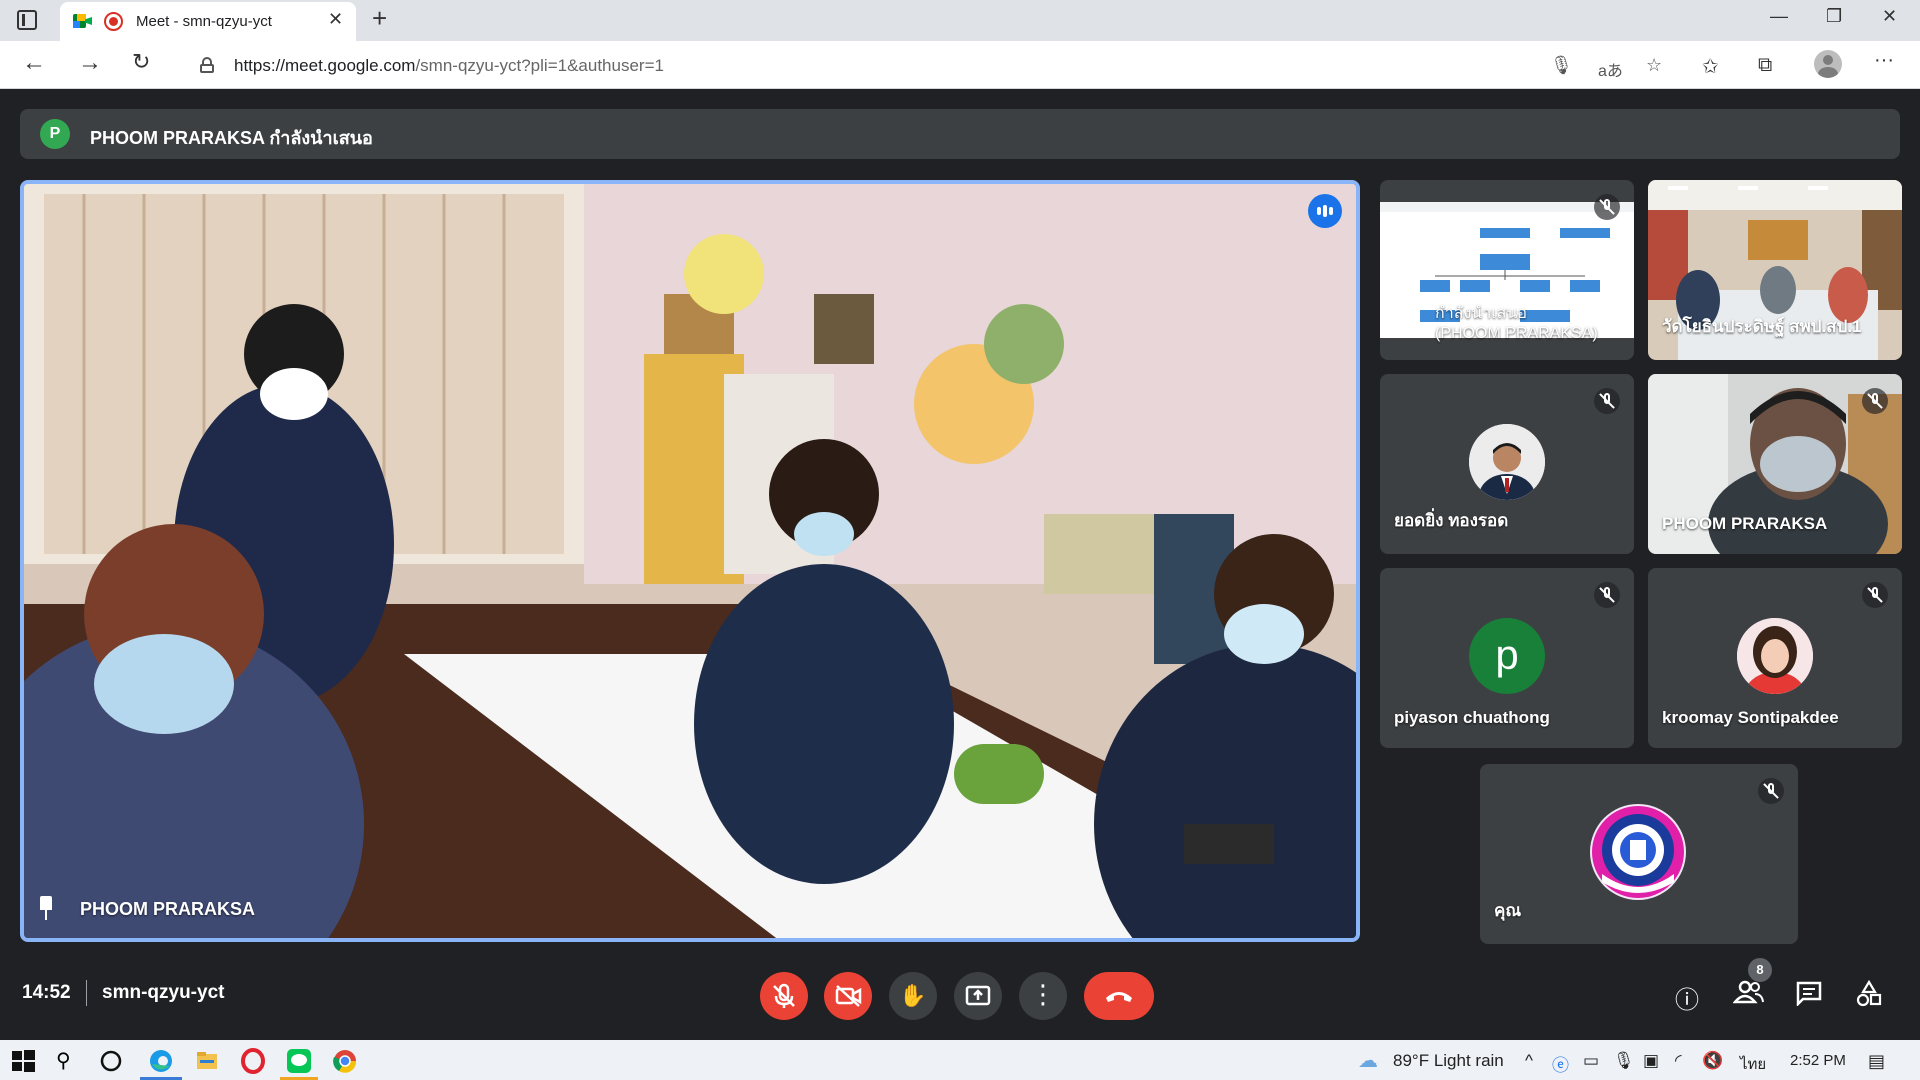 The width and height of the screenshot is (1920, 1080). Describe the element at coordinates (1687, 997) in the screenshot. I see `meeting-details-icon: ⓘ` at that location.